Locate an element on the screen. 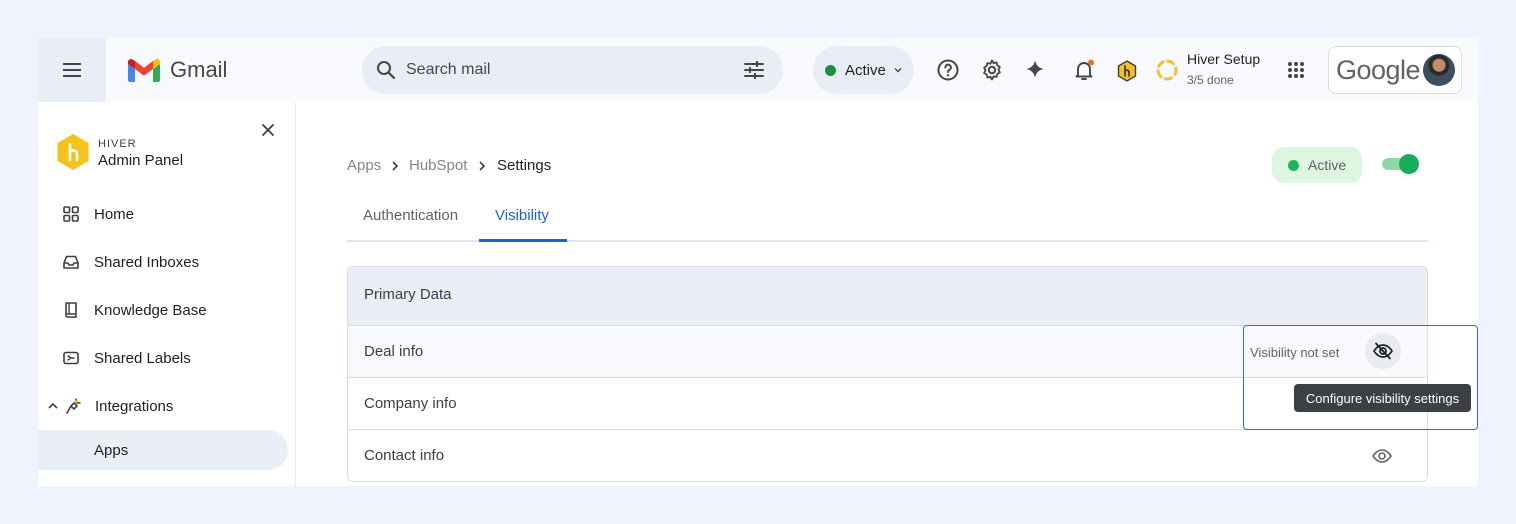 The image size is (1516, 524). row-label: Contact info is located at coordinates (404, 455).